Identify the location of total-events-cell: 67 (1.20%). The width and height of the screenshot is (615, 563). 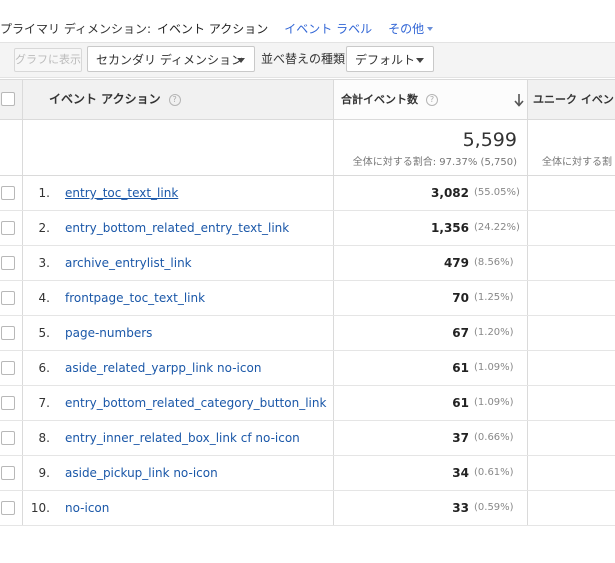
(430, 333).